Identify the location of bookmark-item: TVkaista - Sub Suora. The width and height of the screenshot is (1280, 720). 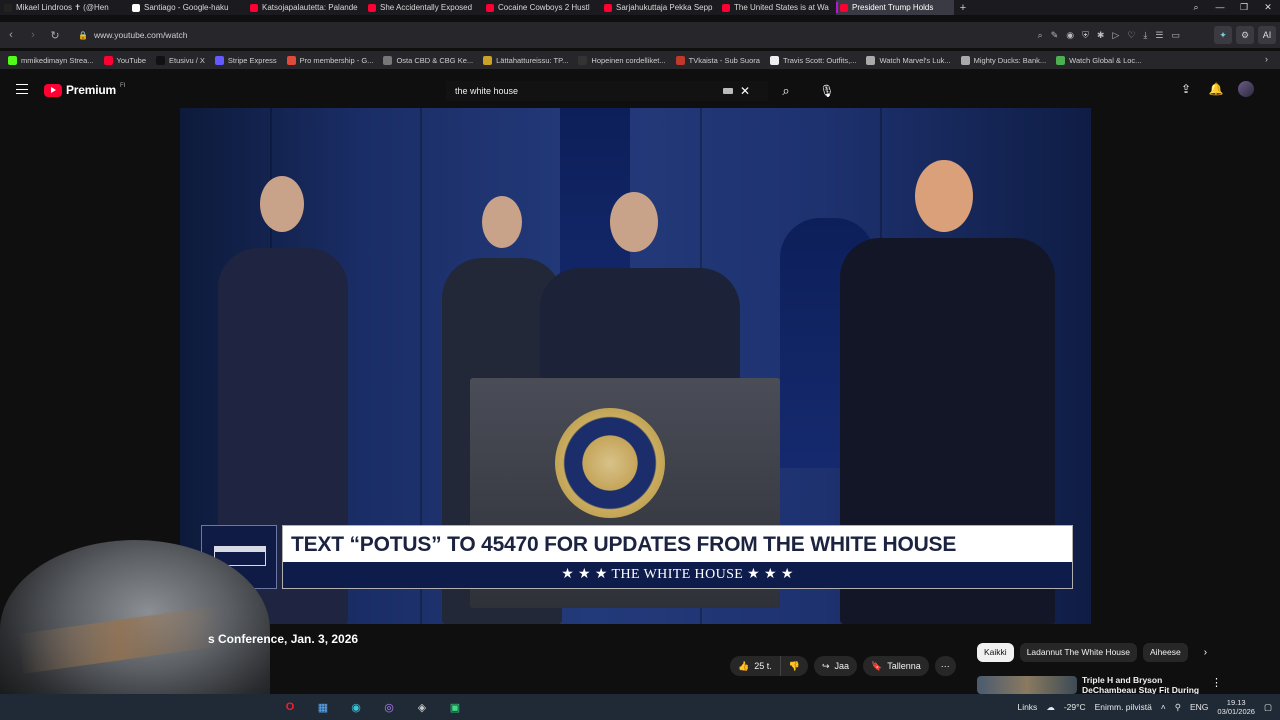
(717, 60).